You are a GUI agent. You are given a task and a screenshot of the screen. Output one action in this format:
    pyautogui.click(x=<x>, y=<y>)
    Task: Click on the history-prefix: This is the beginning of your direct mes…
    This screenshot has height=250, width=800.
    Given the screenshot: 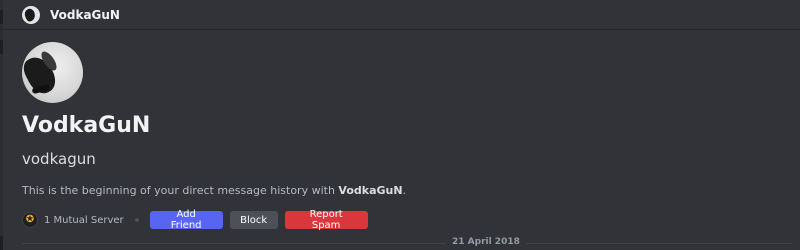 What is the action you would take?
    pyautogui.click(x=180, y=190)
    